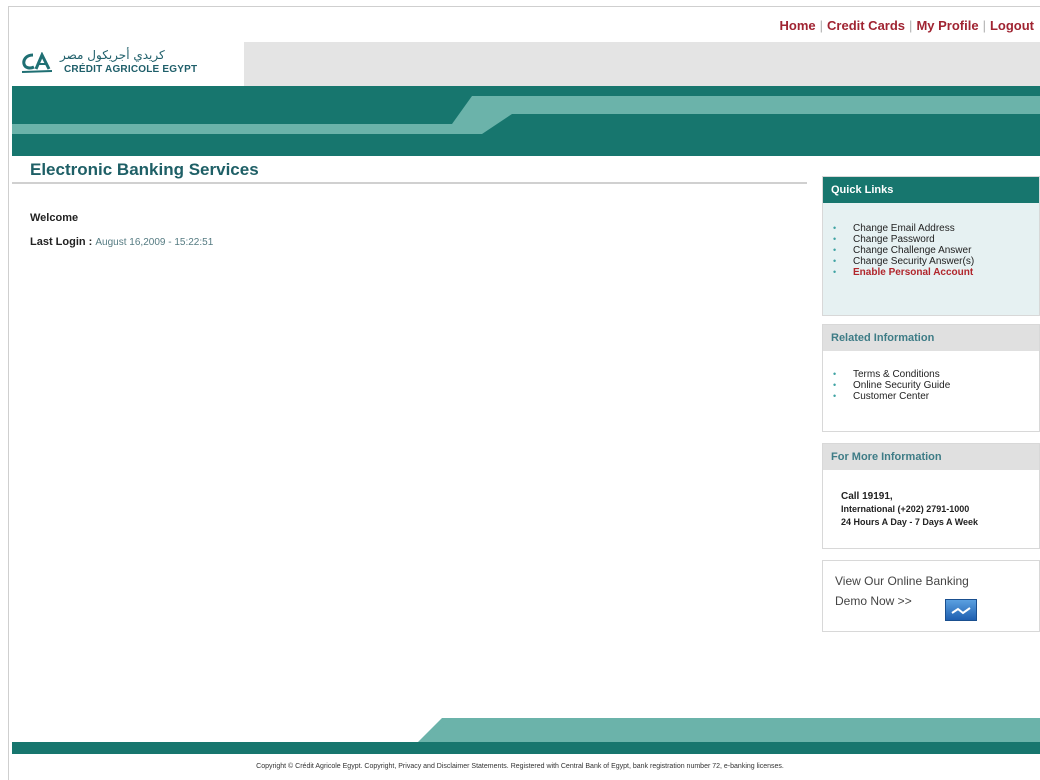 Image resolution: width=1040 pixels, height=780 pixels. Describe the element at coordinates (947, 25) in the screenshot. I see `nav-my-profile-link: My Profile` at that location.